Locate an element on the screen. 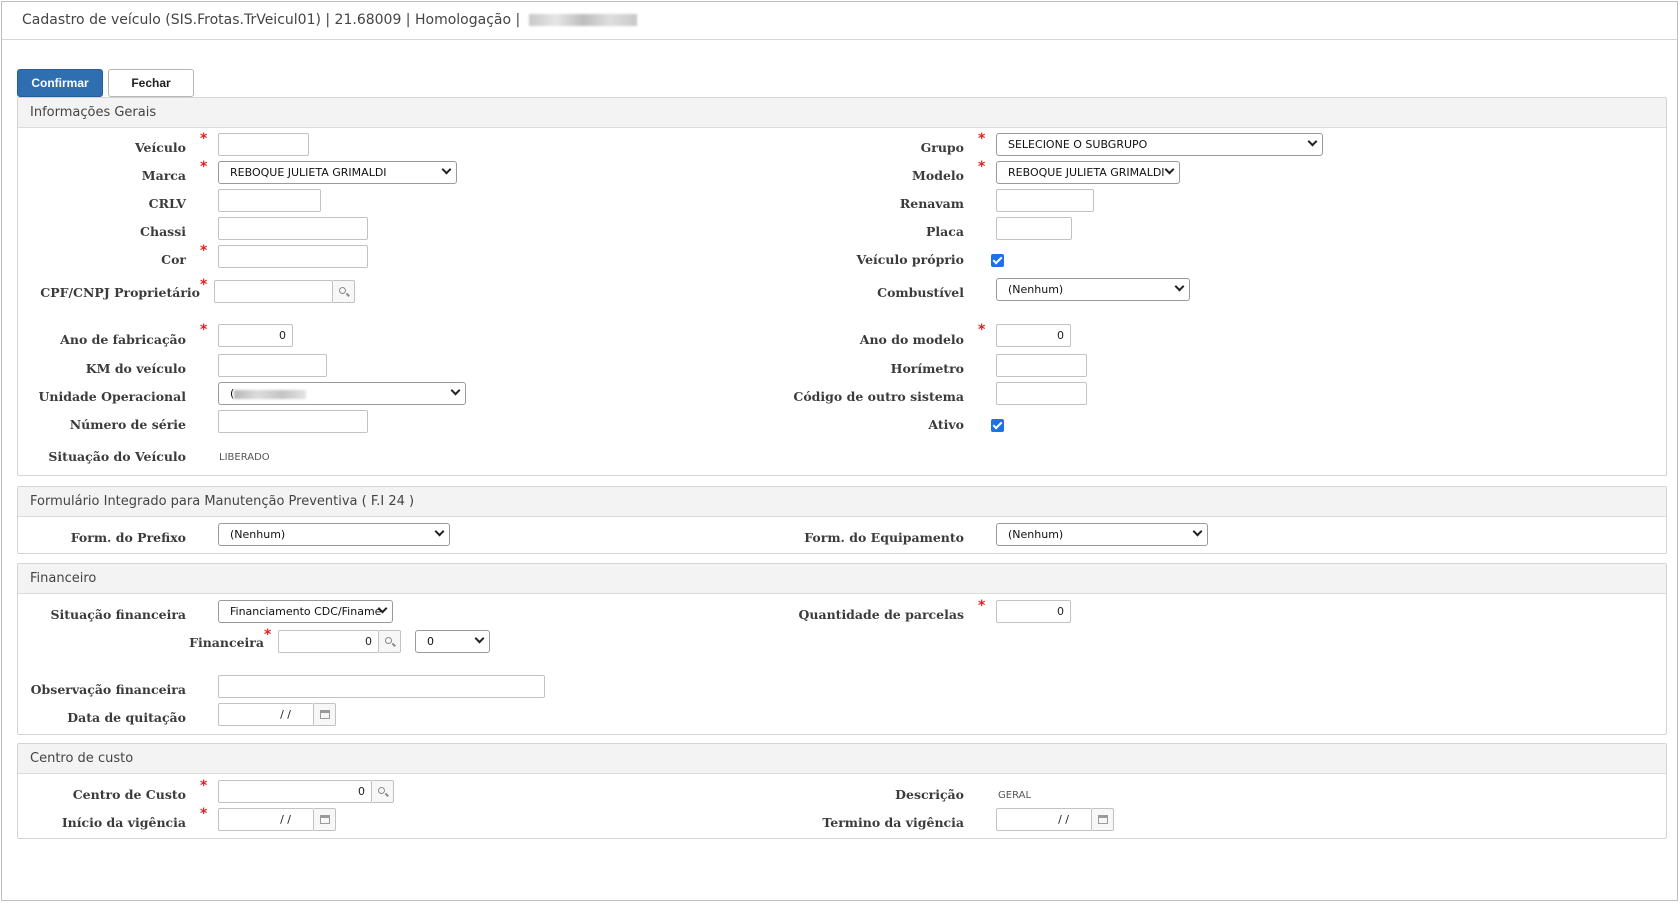 This screenshot has height=903, width=1680. observacao-financeira-label: Observação financeira is located at coordinates (108, 689).